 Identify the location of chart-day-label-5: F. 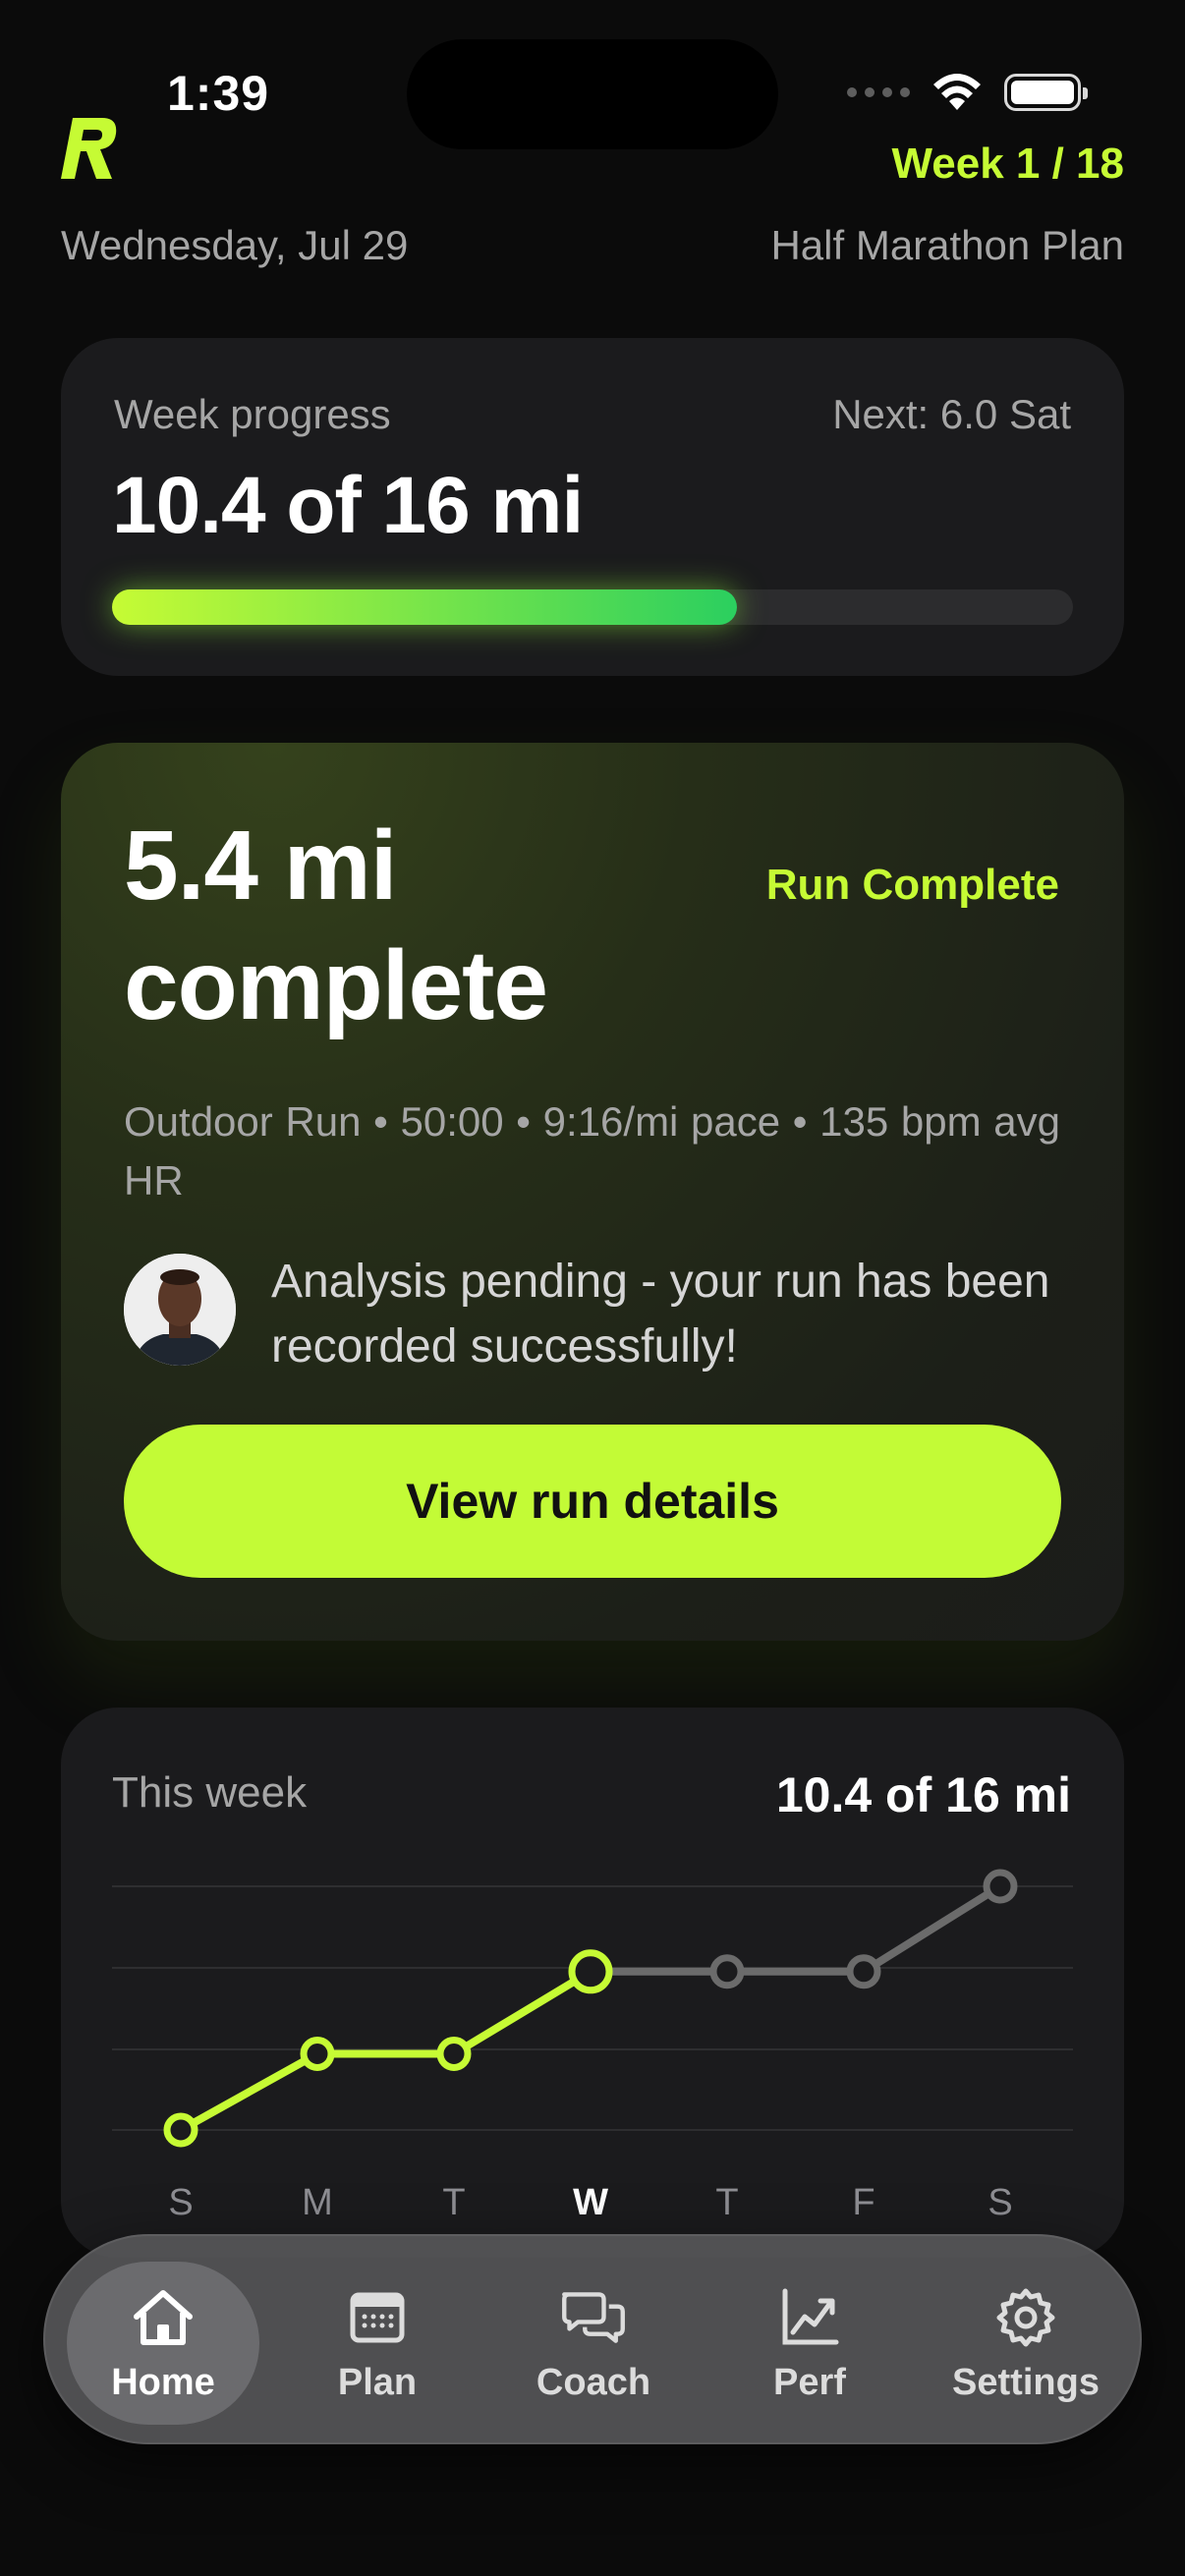
(864, 2202).